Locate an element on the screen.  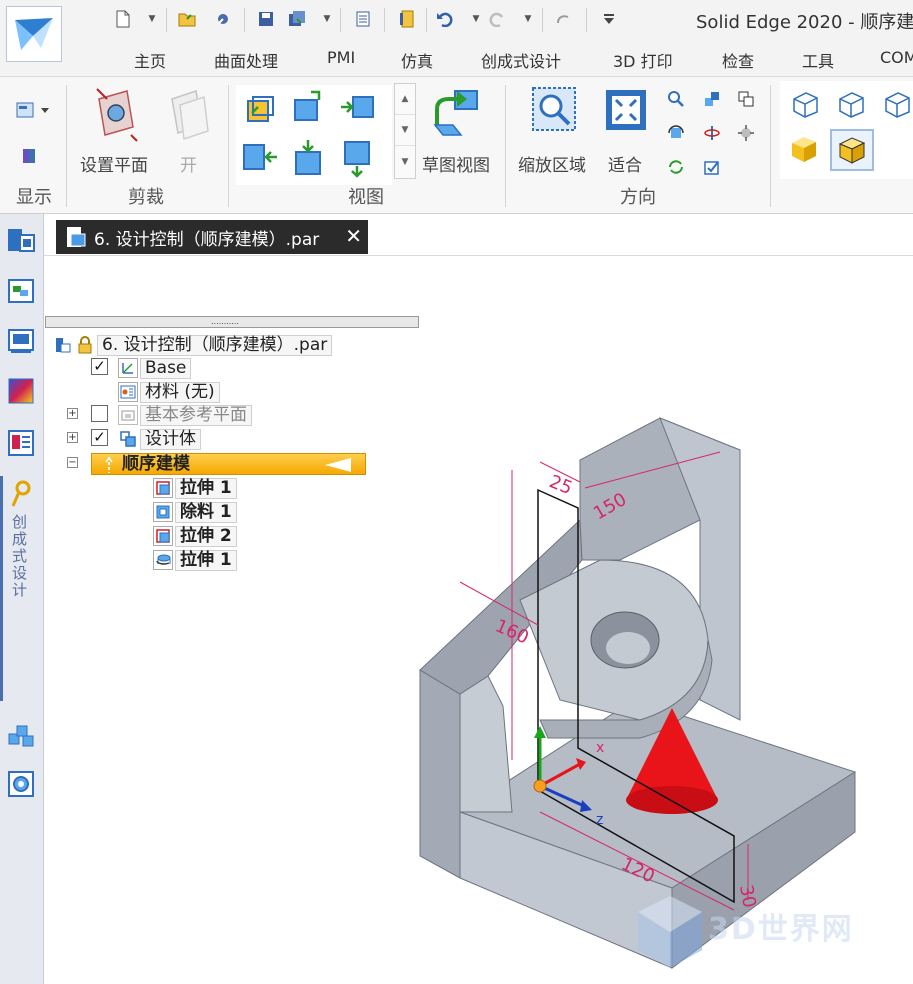
generative-design-icon is located at coordinates (21, 495).